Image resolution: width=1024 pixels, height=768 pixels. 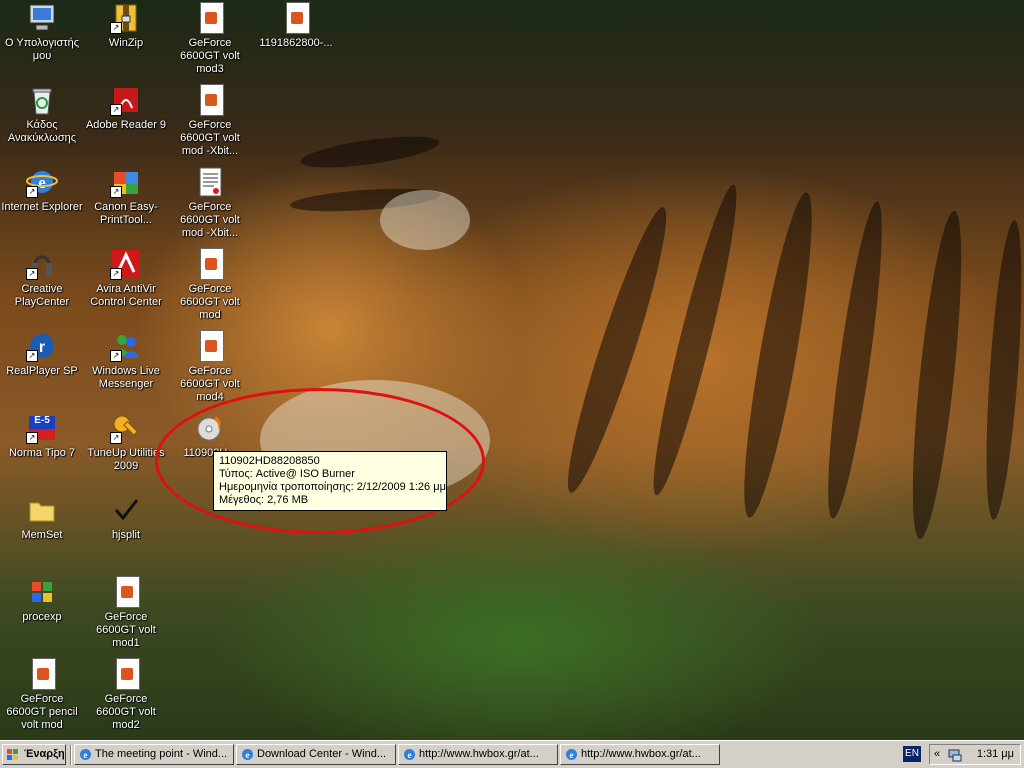 I want to click on desktop-icon-procexp: procexp, so click(x=42, y=600).